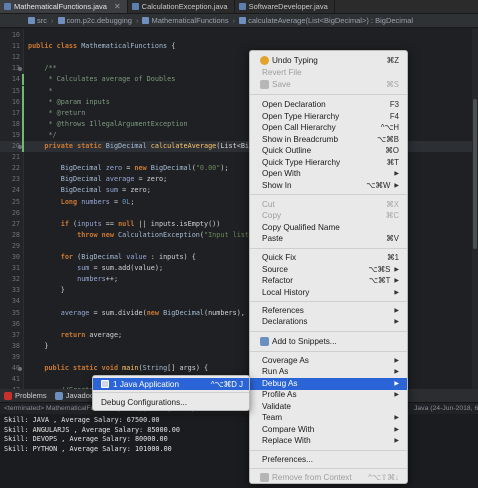  I want to click on scrollbar-thumb, so click(475, 174).